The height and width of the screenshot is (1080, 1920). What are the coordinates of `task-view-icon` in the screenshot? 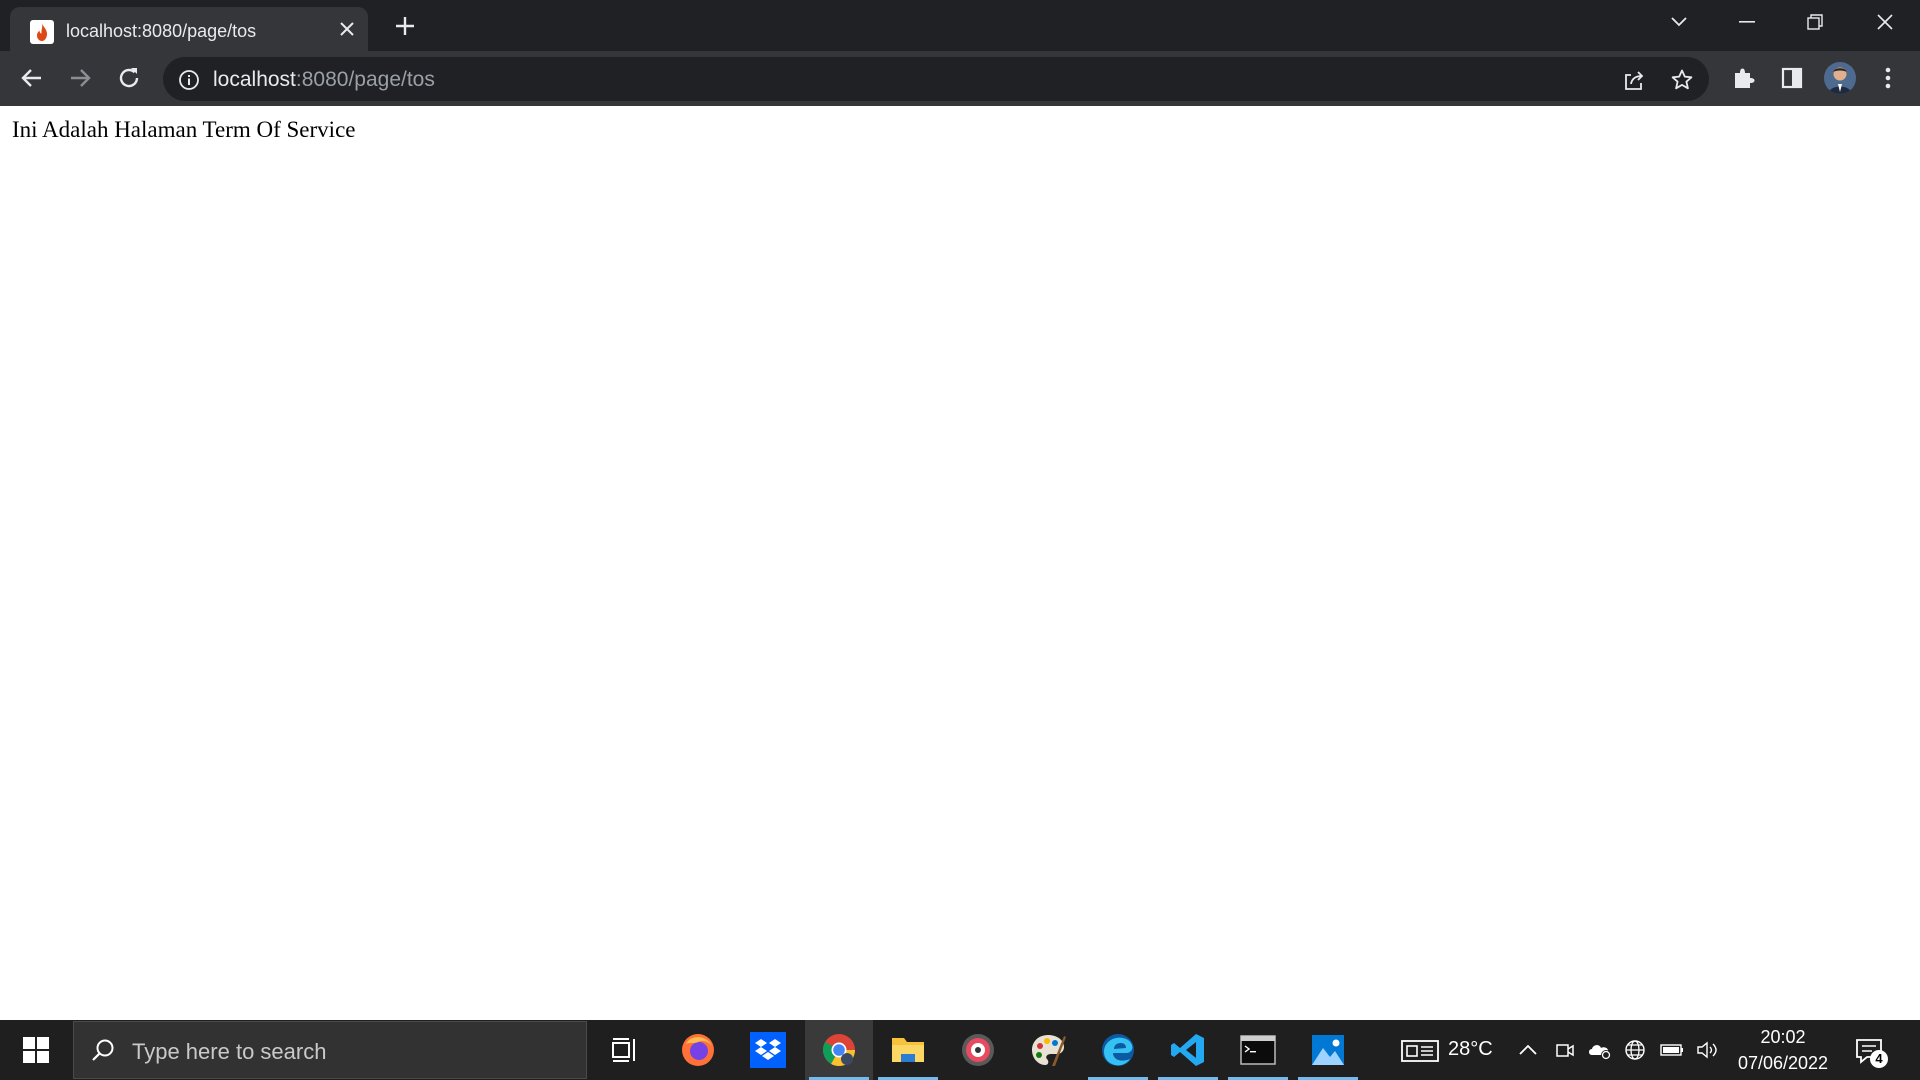 It's located at (624, 1050).